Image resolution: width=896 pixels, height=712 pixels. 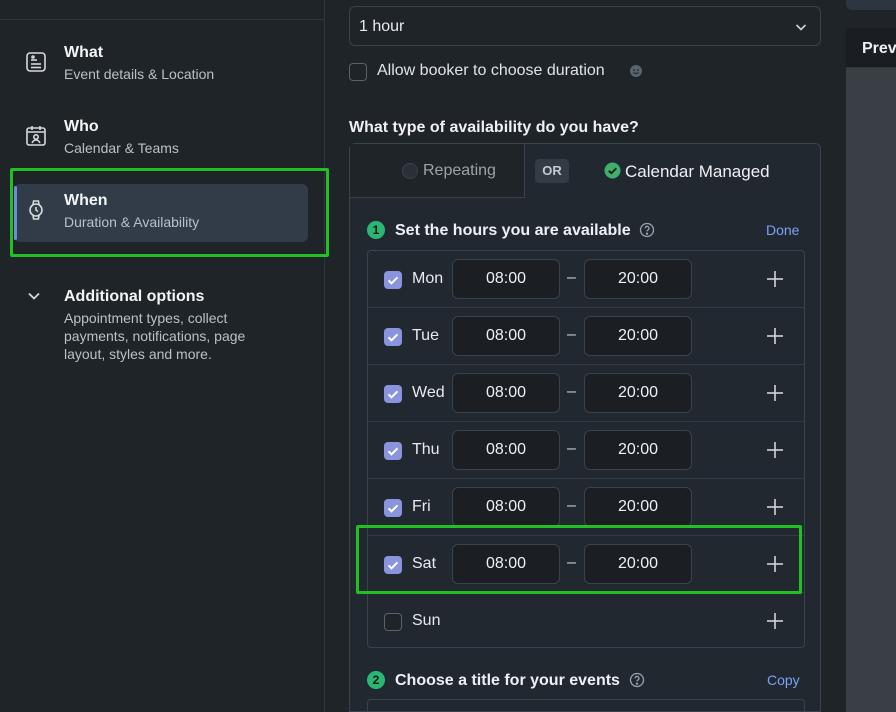 I want to click on sidebar-item-subtitle: Duration & Availability, so click(x=132, y=222).